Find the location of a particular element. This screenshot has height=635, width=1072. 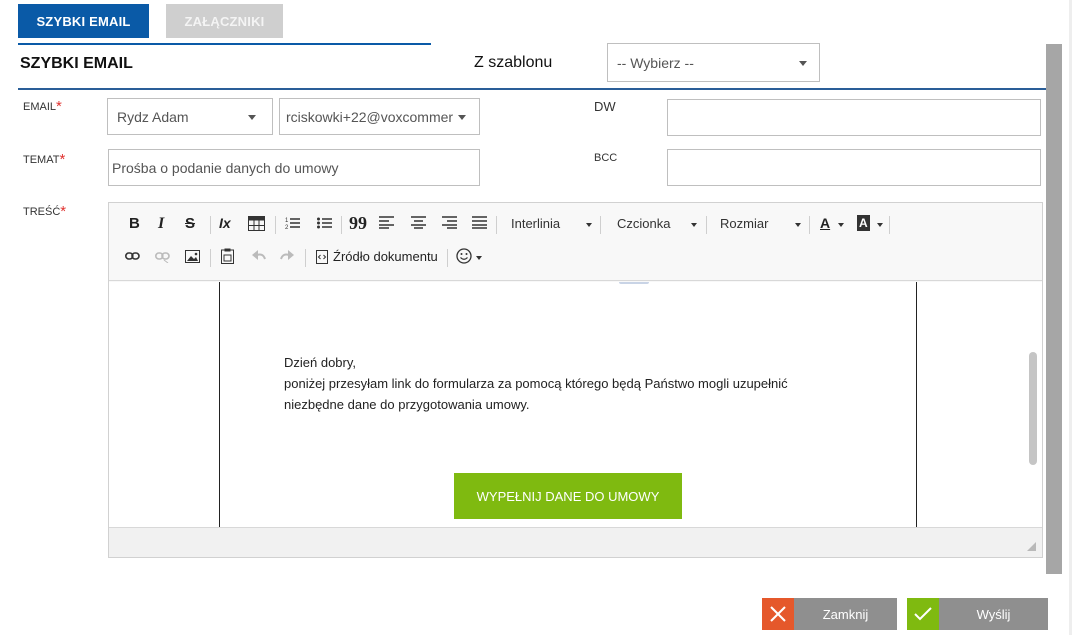

close-button: Zamknij is located at coordinates (829, 614).